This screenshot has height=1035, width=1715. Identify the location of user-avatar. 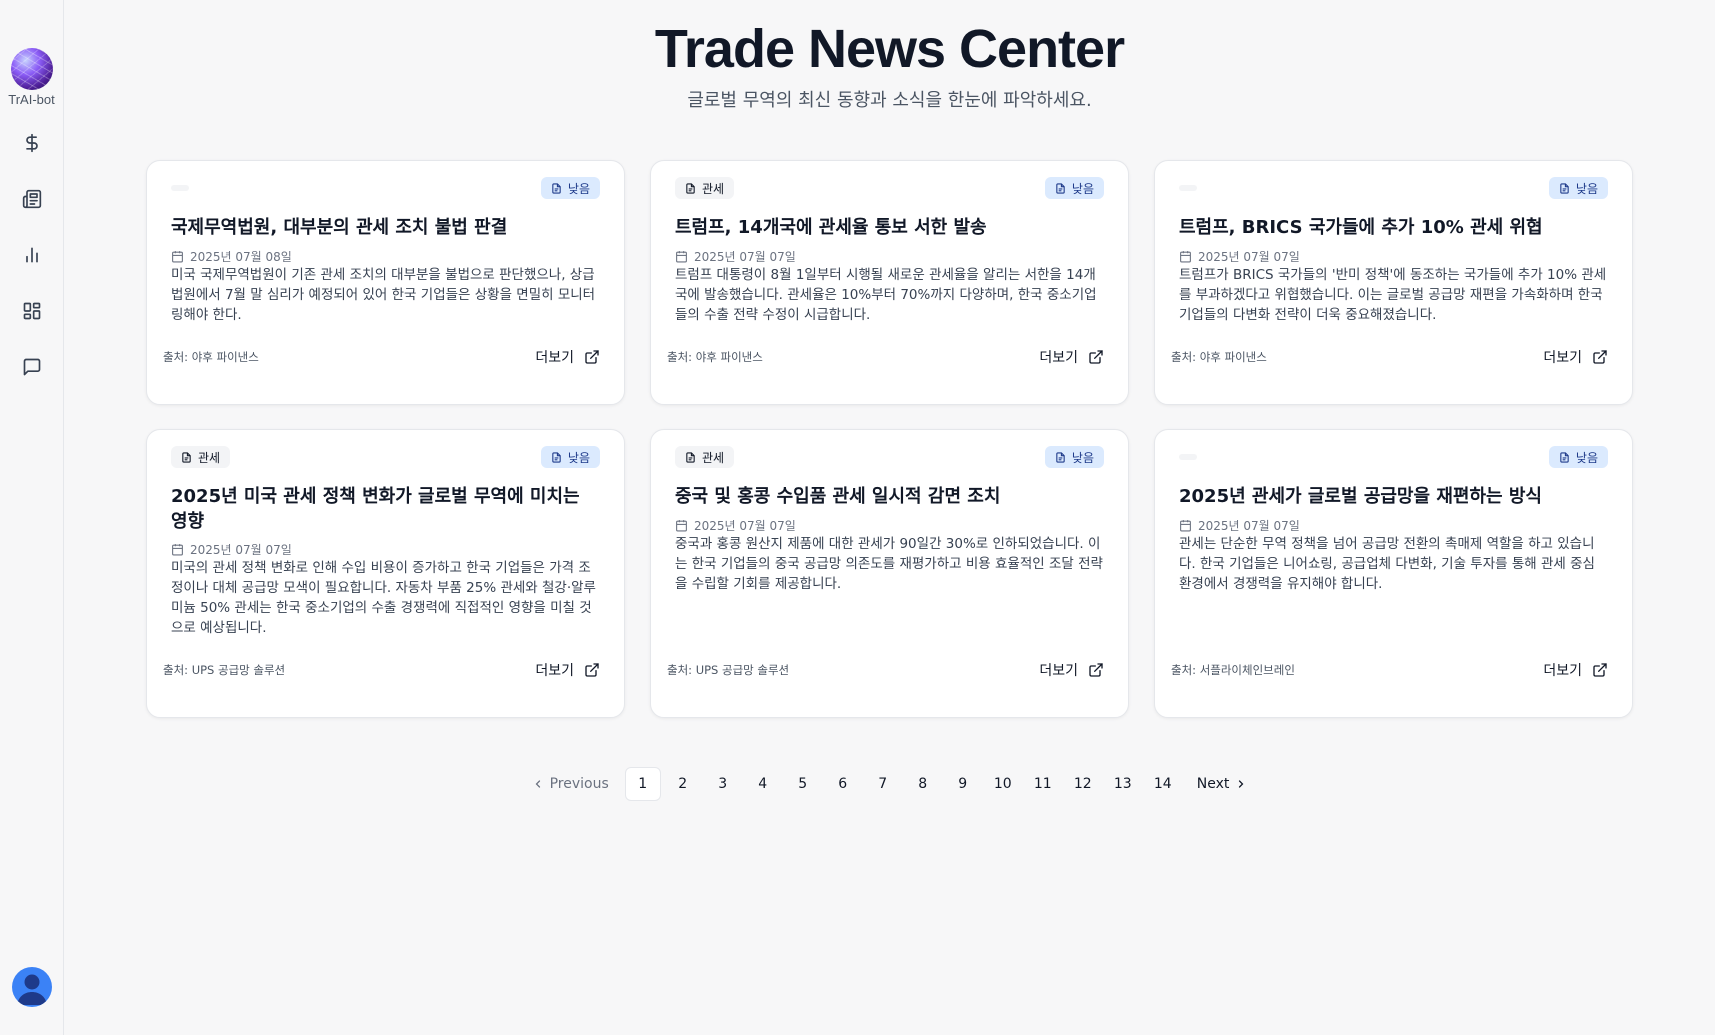
(32, 987).